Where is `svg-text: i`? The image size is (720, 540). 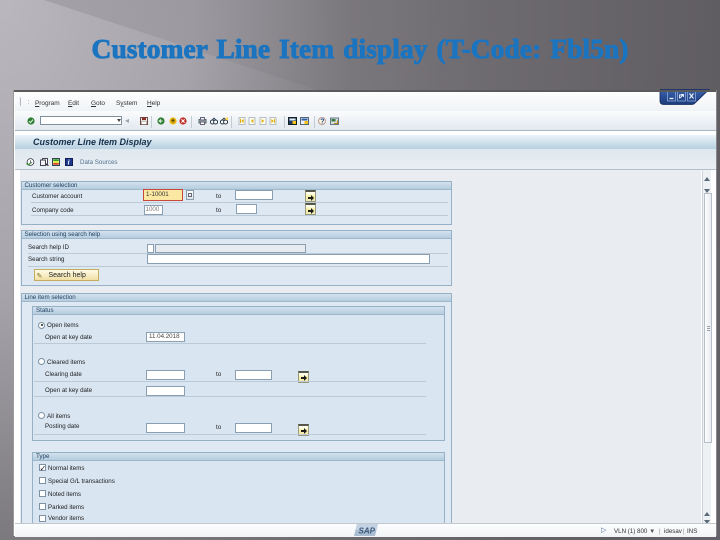 svg-text: i is located at coordinates (68, 162).